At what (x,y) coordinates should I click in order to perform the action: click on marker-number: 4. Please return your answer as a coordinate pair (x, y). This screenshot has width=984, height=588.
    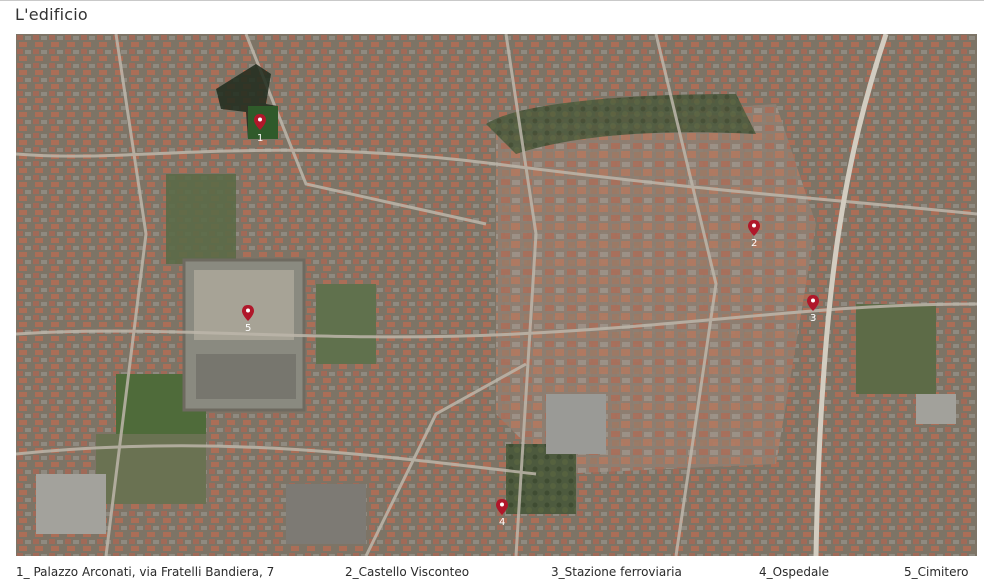
    Looking at the image, I should click on (502, 522).